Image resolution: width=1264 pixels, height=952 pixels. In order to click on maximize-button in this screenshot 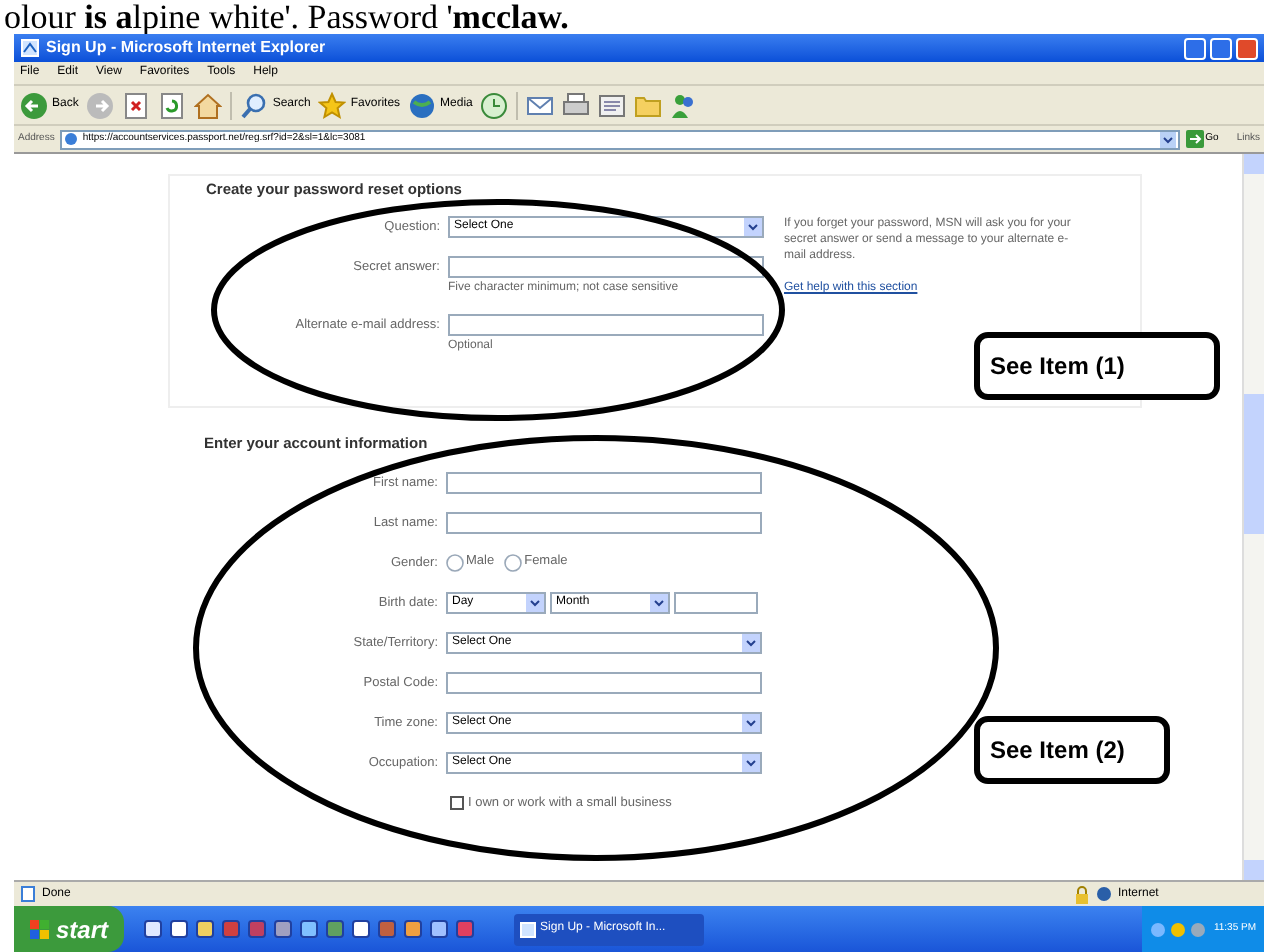, I will do `click(1221, 48)`.